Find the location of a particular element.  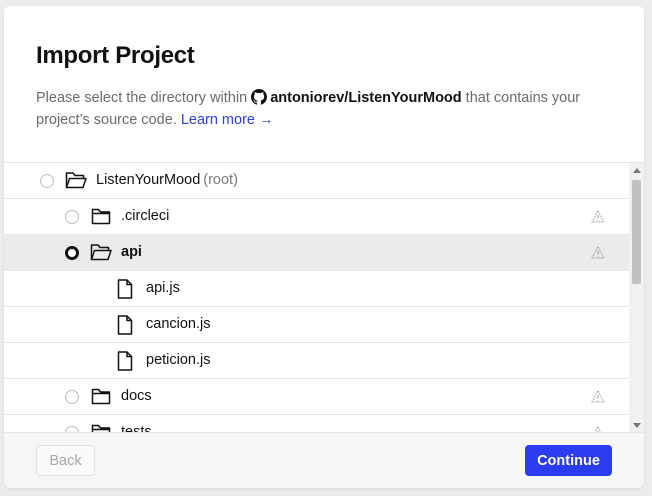

tree-row-api-js: api.js is located at coordinates (316, 289).